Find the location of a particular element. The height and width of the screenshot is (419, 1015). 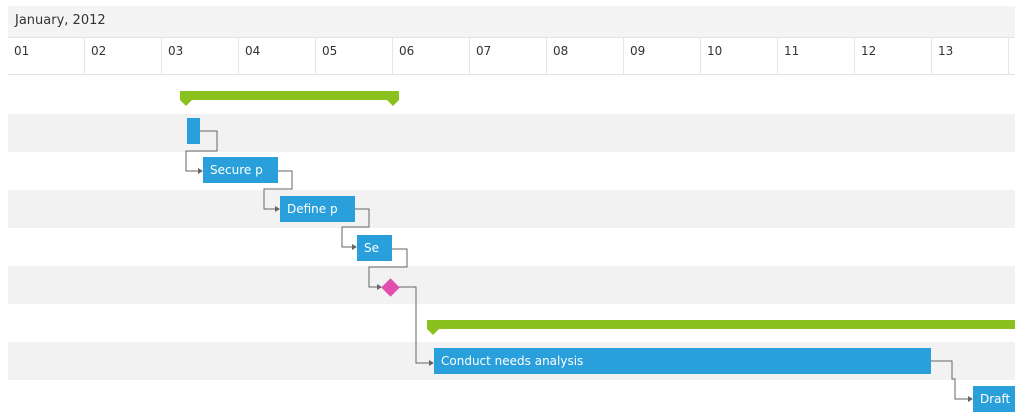

task-bar-draft: Draft is located at coordinates (994, 399).